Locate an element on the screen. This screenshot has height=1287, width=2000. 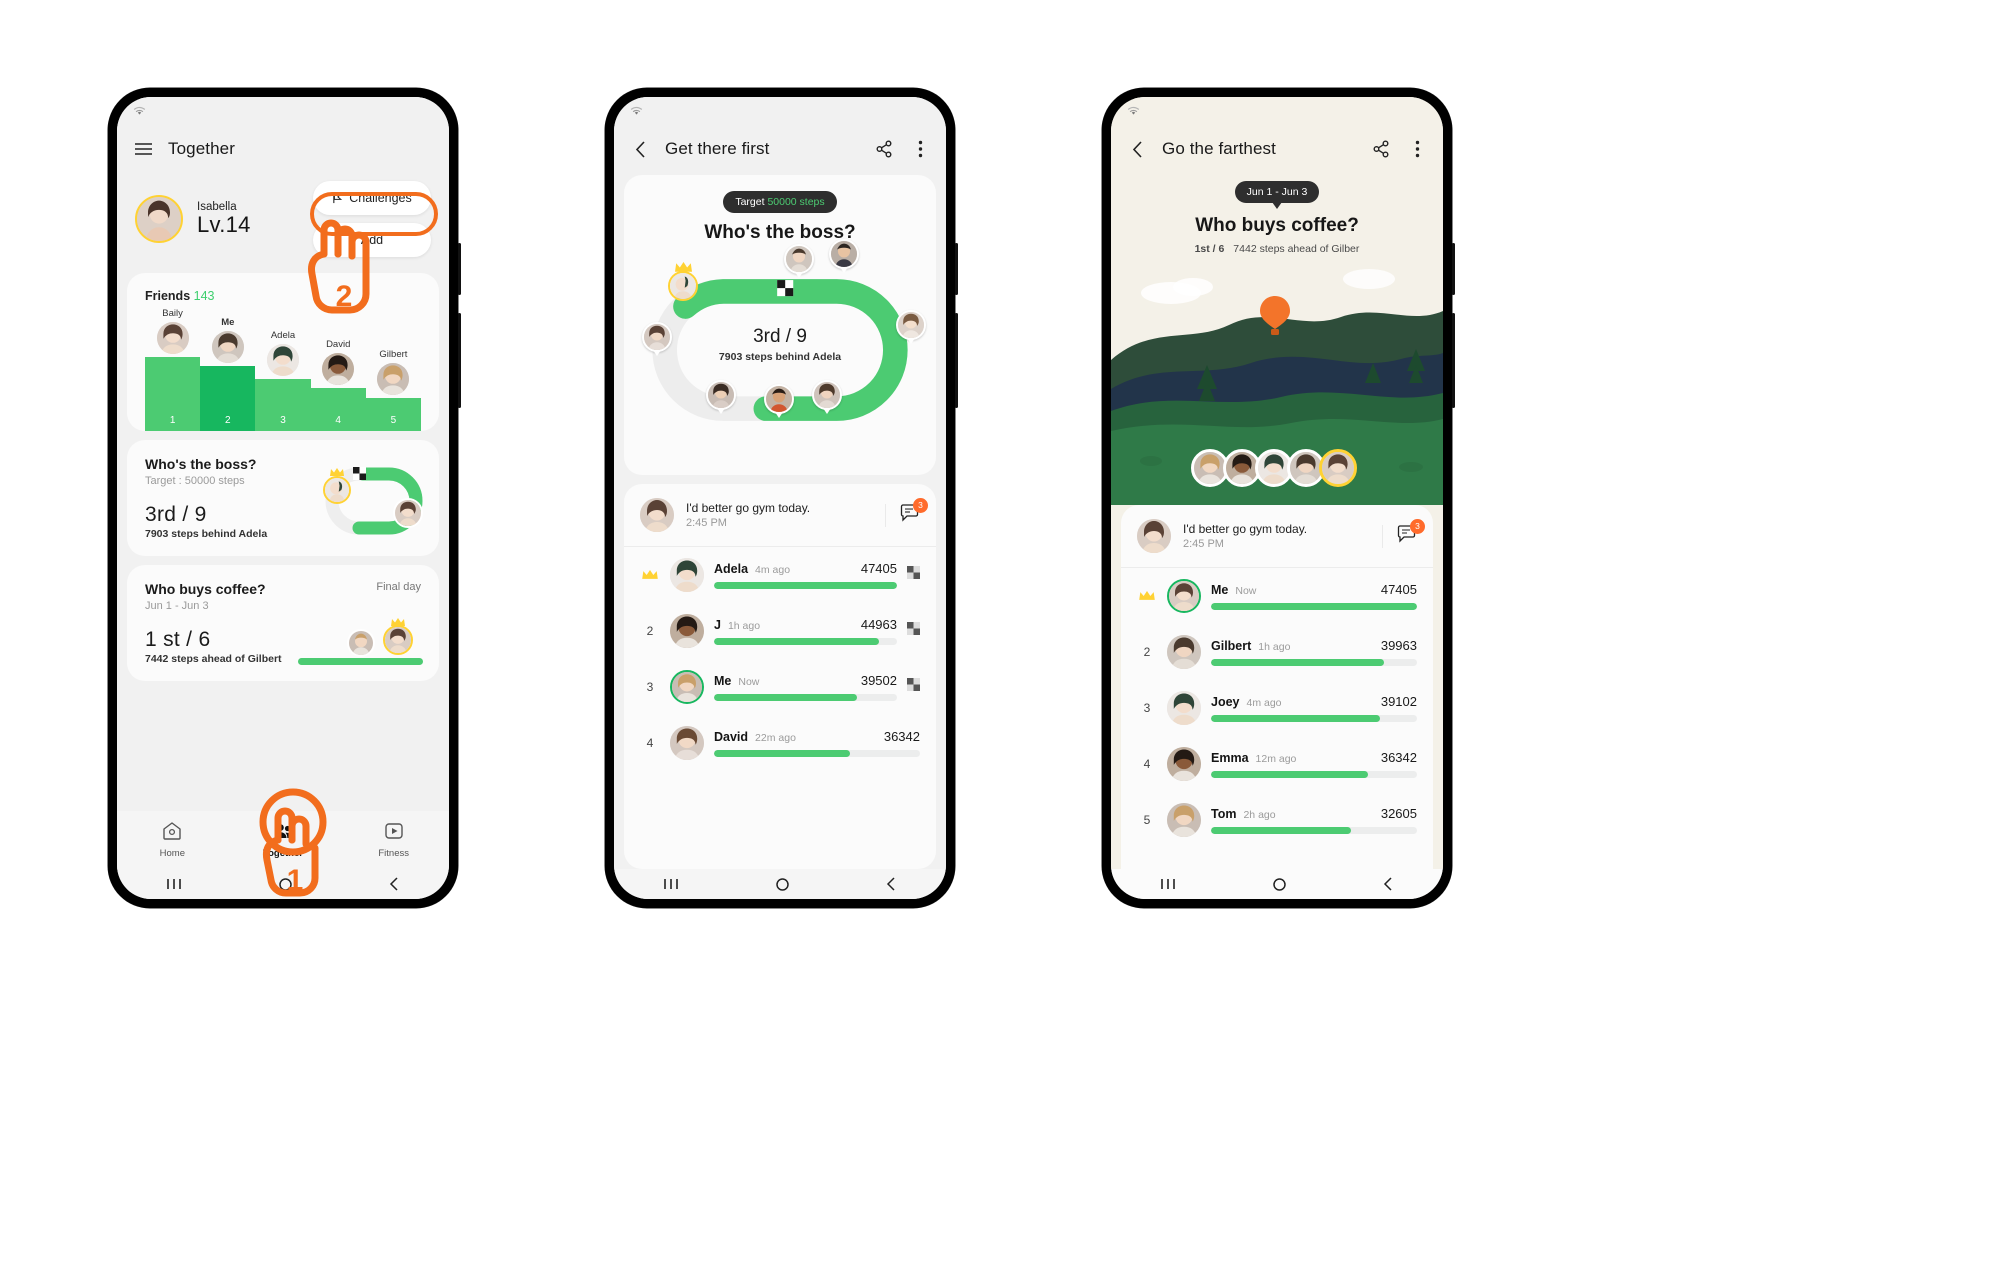
row-details: Joey 4m ago 39102 is located at coordinates (1314, 708).